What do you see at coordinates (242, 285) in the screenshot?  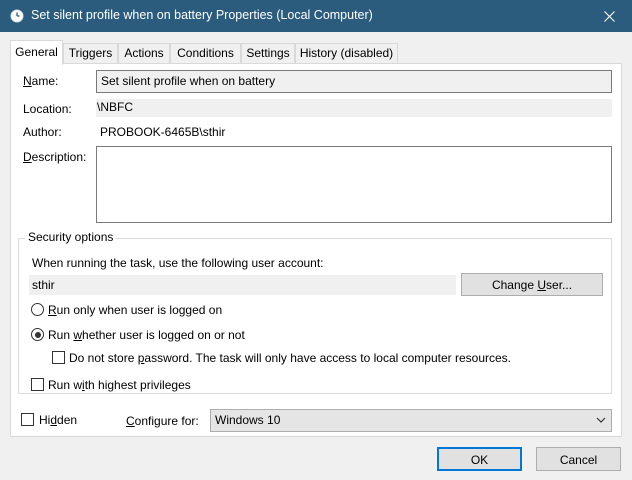 I see `user-account-field` at bounding box center [242, 285].